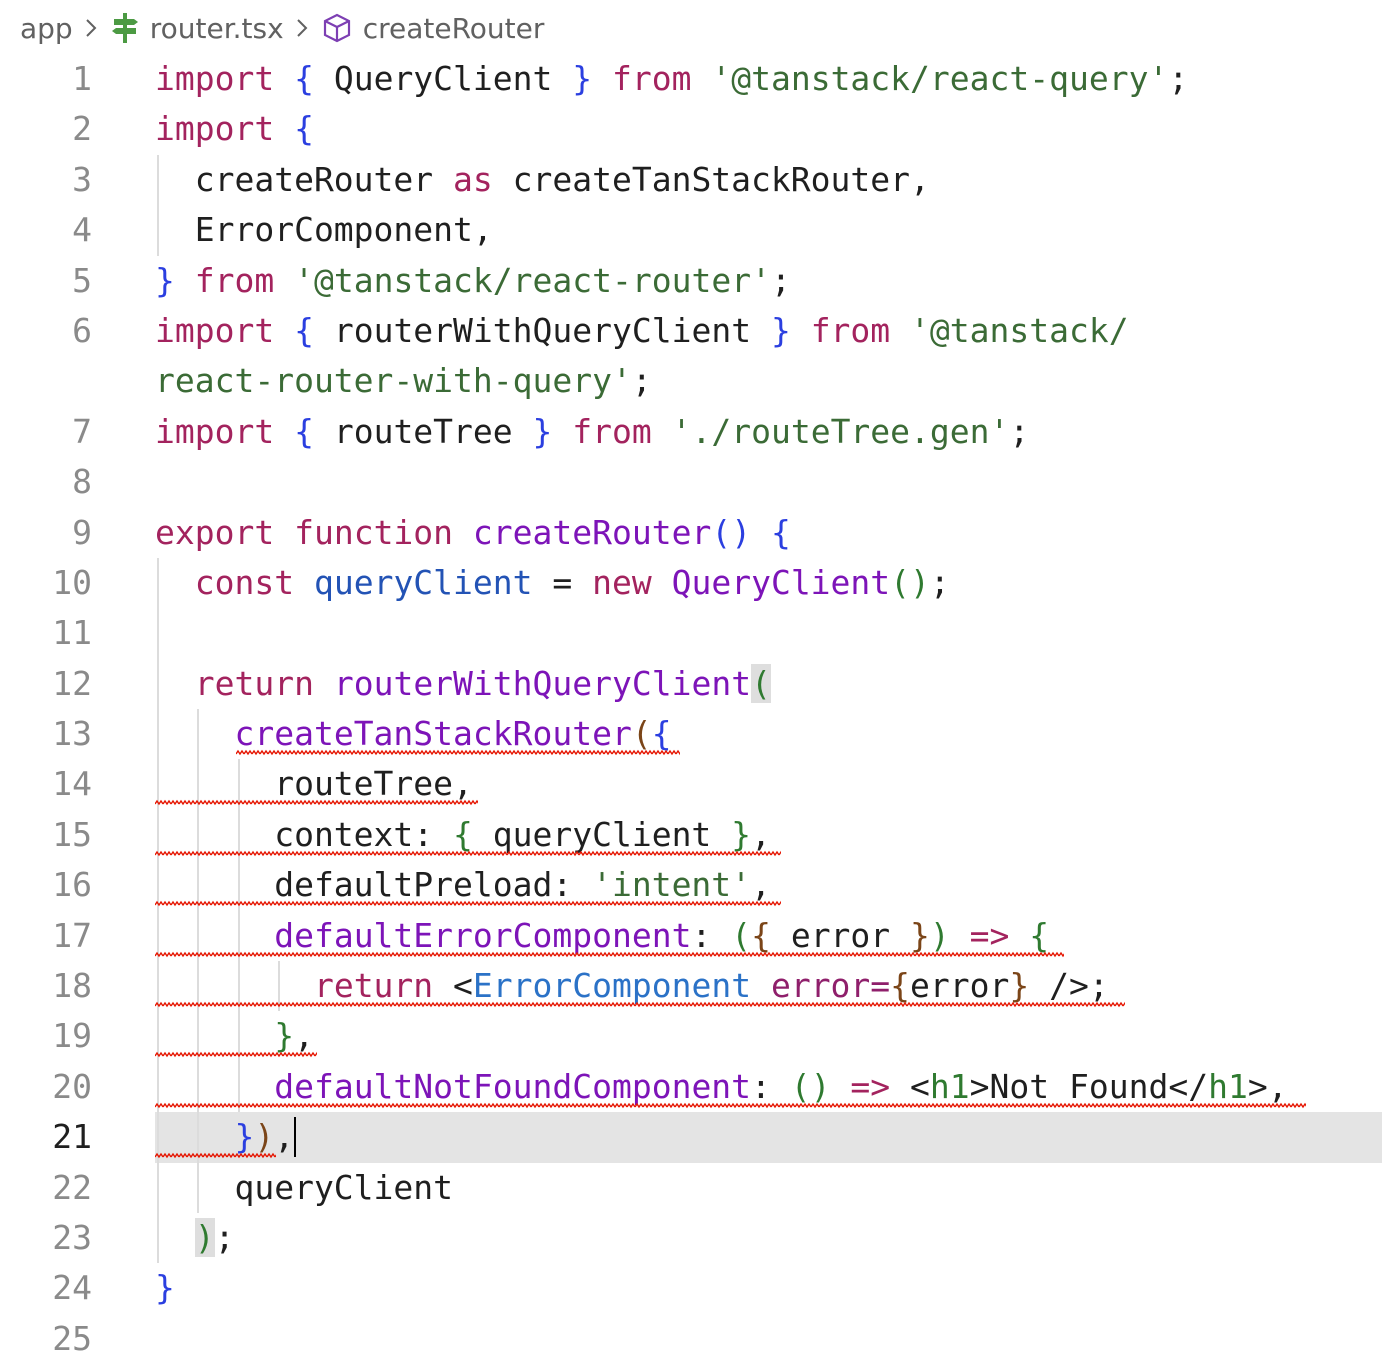  Describe the element at coordinates (691, 533) in the screenshot. I see `code-line: 9 export function createRouter() {` at that location.